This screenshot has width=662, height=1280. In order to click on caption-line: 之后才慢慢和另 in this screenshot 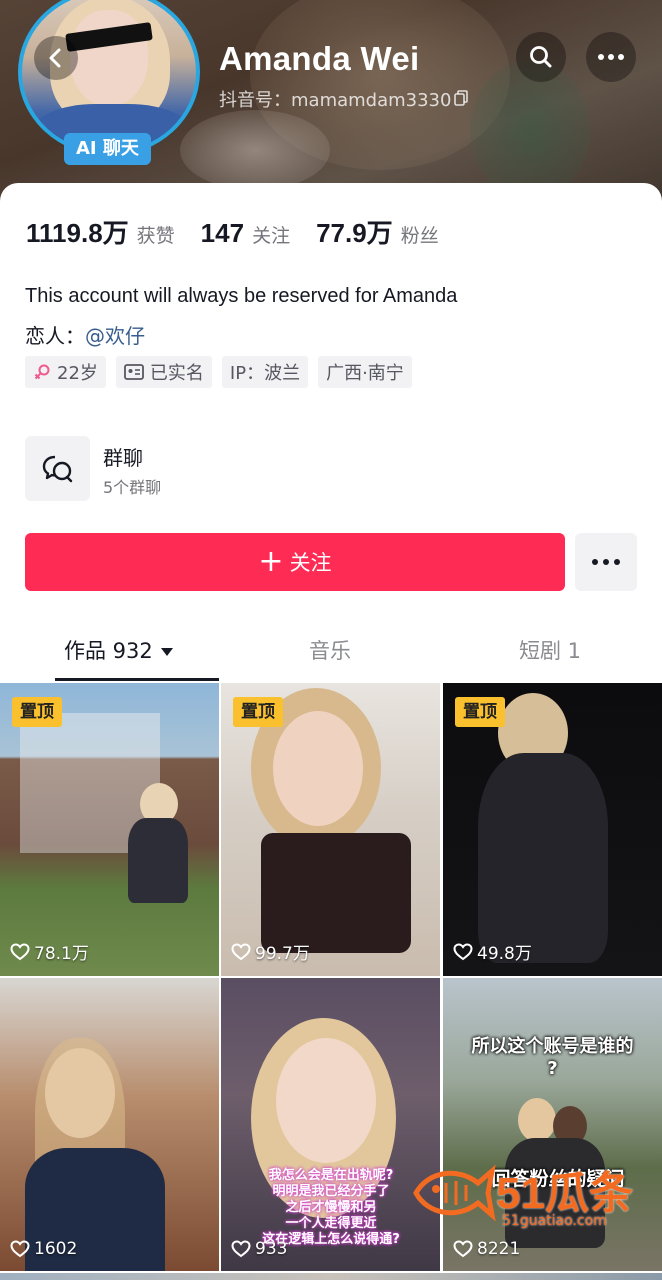, I will do `click(331, 1207)`.